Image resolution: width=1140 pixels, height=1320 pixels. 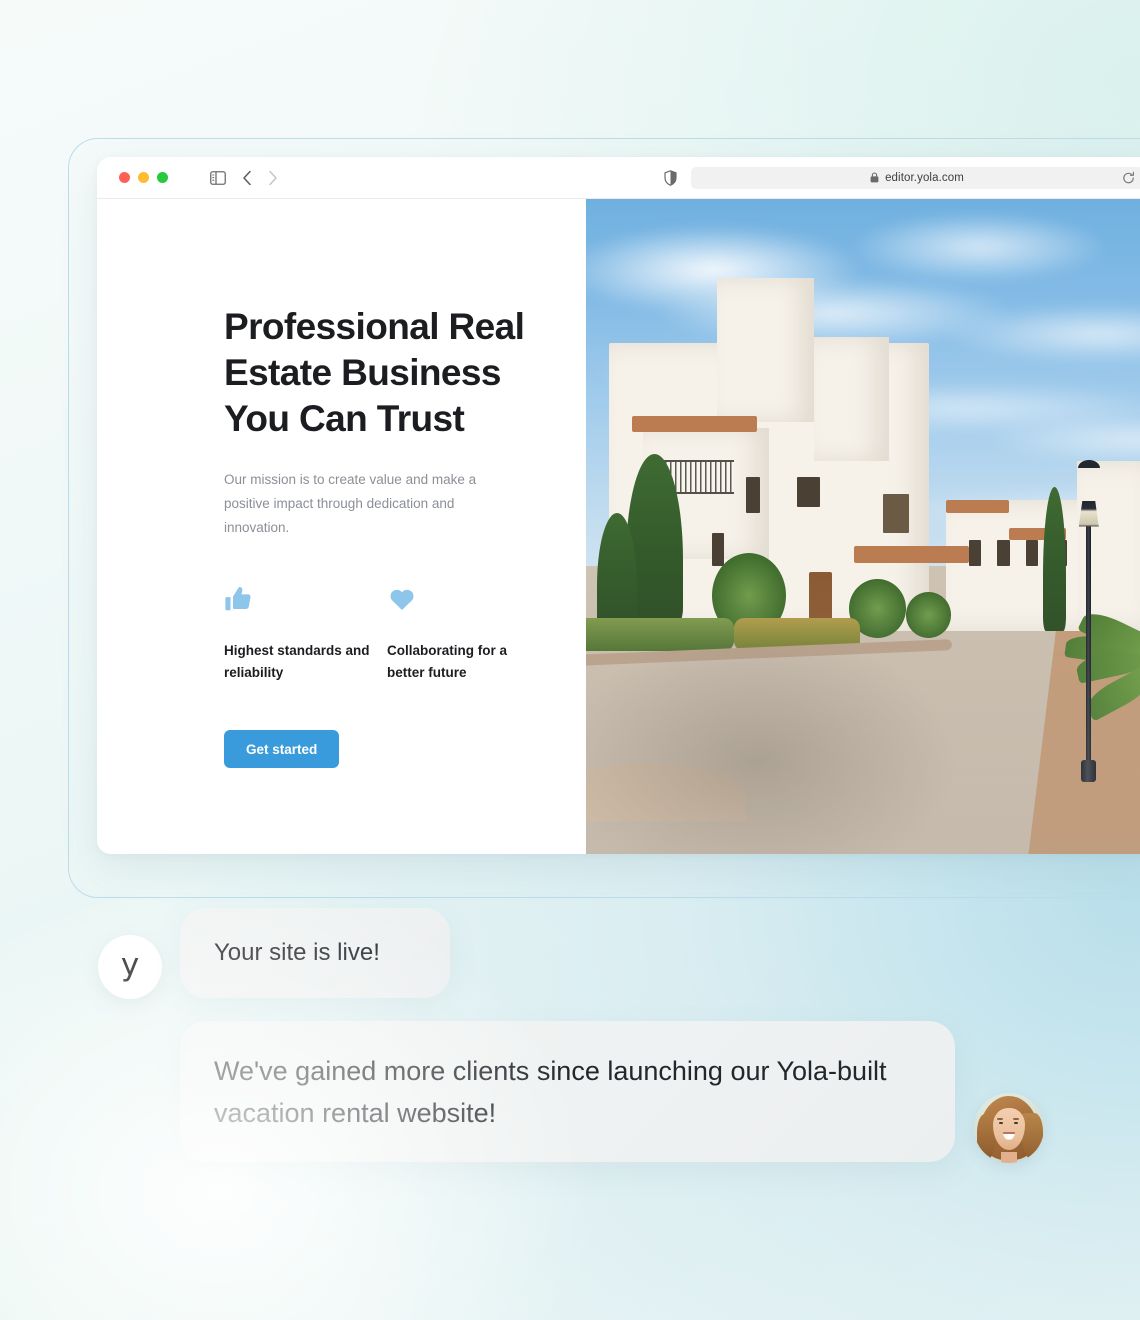 What do you see at coordinates (1054, 559) in the screenshot?
I see `cypress-tree` at bounding box center [1054, 559].